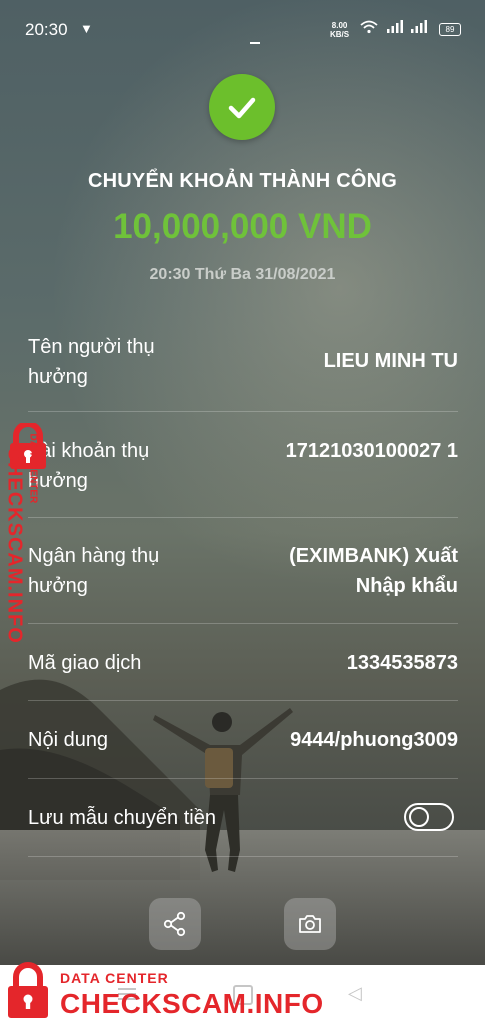 This screenshot has width=485, height=1024. I want to click on camera-icon, so click(310, 924).